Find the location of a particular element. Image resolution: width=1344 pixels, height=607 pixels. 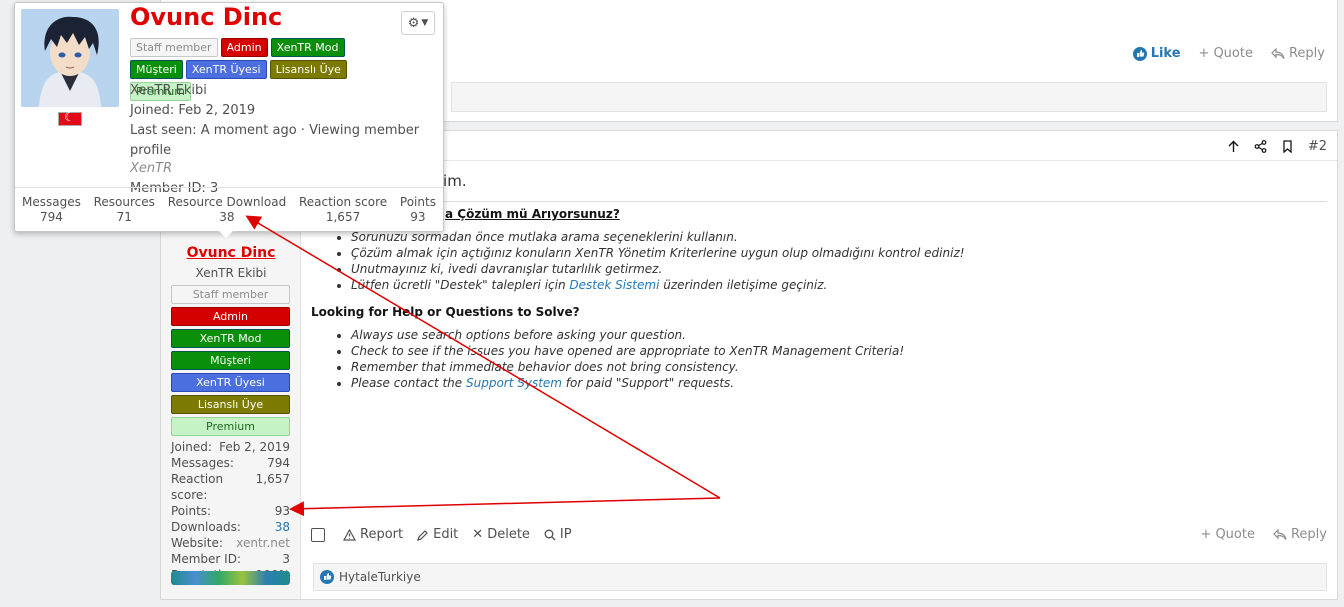

tooltip-stat-points: Points 93 is located at coordinates (418, 209).